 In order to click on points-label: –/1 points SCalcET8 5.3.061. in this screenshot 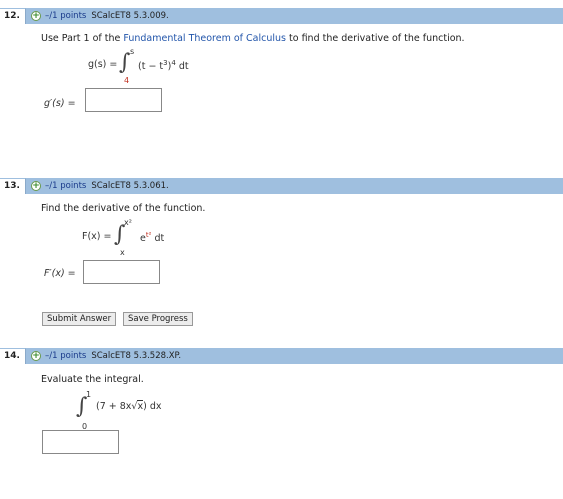, I will do `click(107, 186)`.